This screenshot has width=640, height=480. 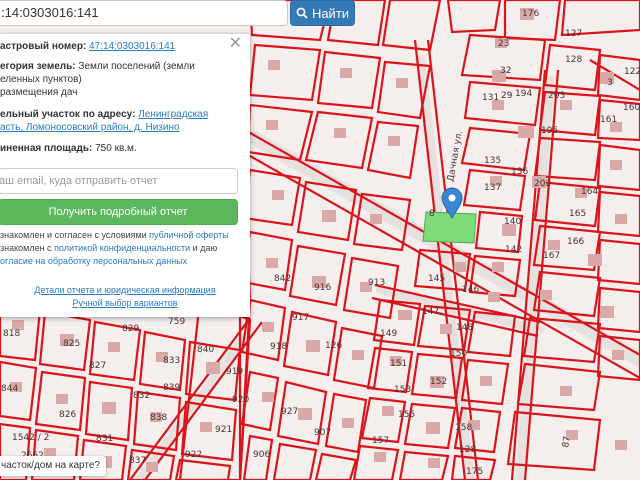 What do you see at coordinates (322, 288) in the screenshot?
I see `parcel-number-label: 916` at bounding box center [322, 288].